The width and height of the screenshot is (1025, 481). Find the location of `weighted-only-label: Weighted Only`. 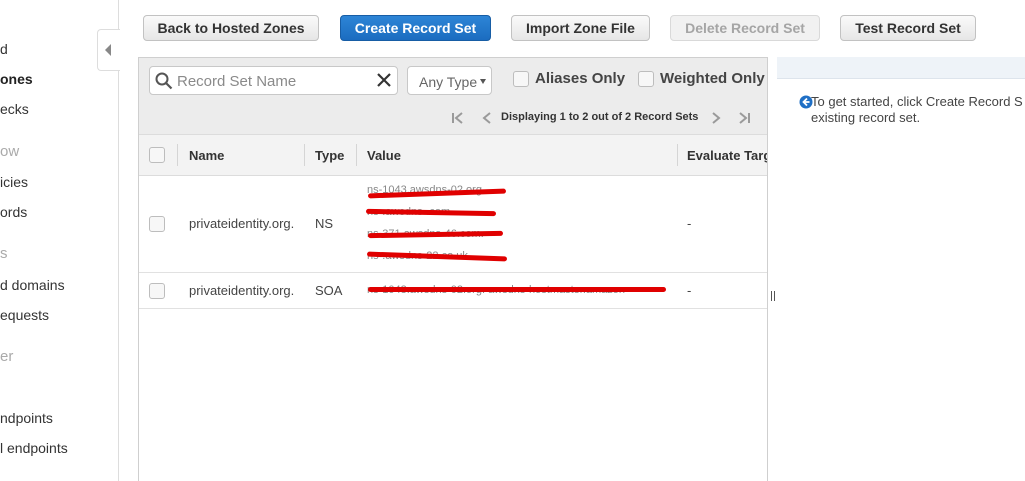

weighted-only-label: Weighted Only is located at coordinates (712, 78).